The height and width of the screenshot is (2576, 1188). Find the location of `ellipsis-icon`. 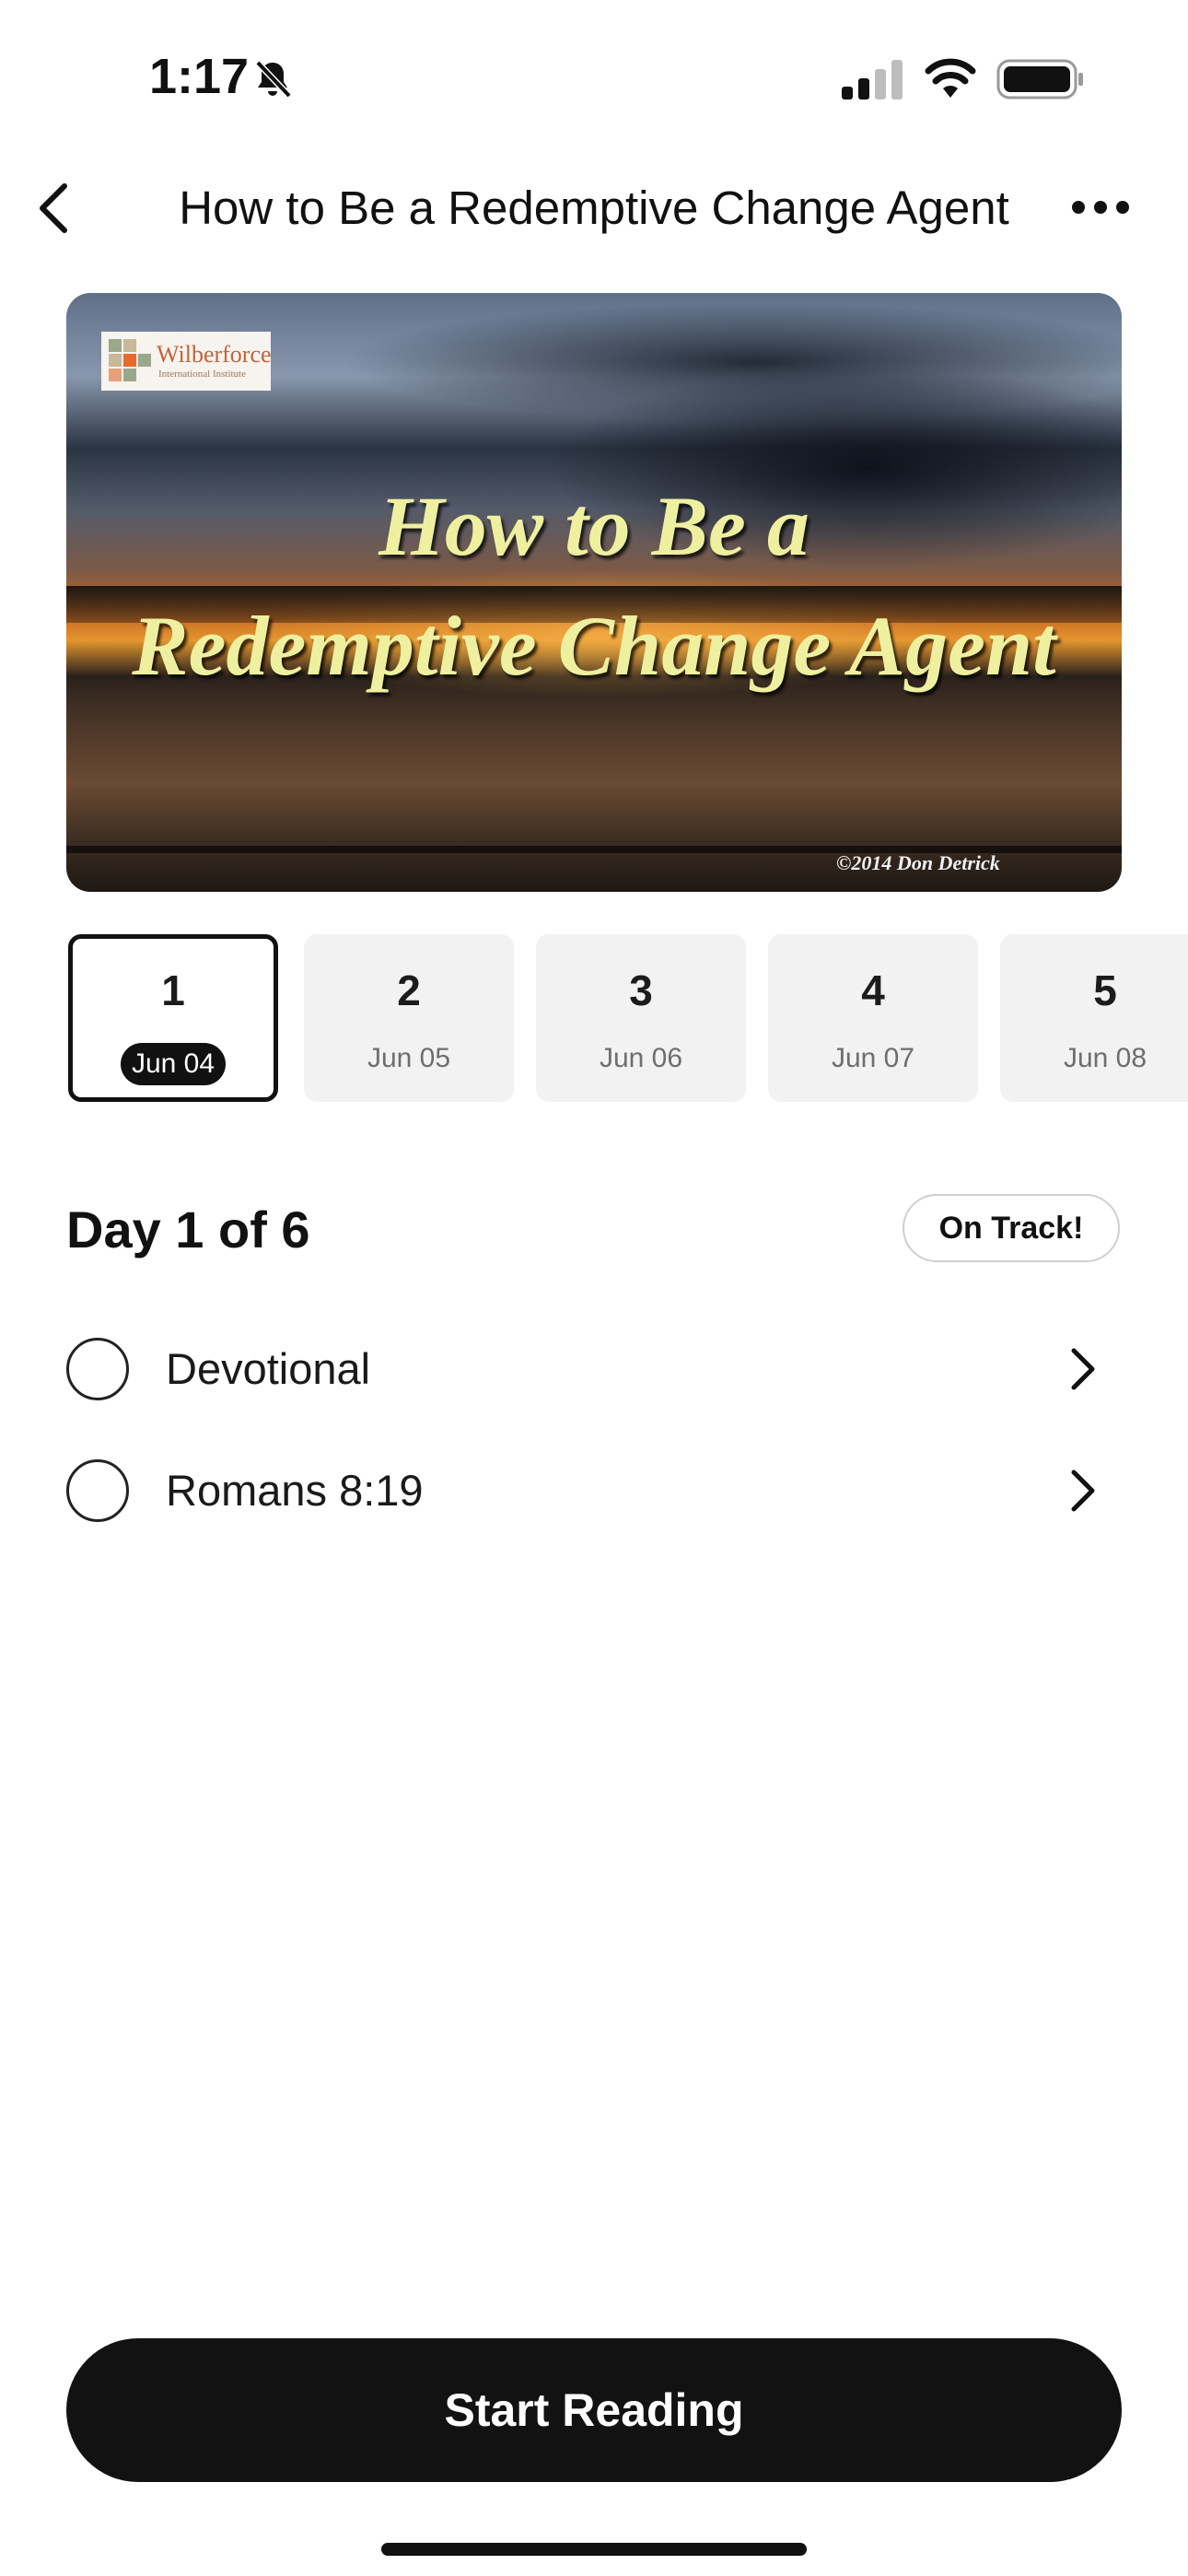

ellipsis-icon is located at coordinates (1100, 207).